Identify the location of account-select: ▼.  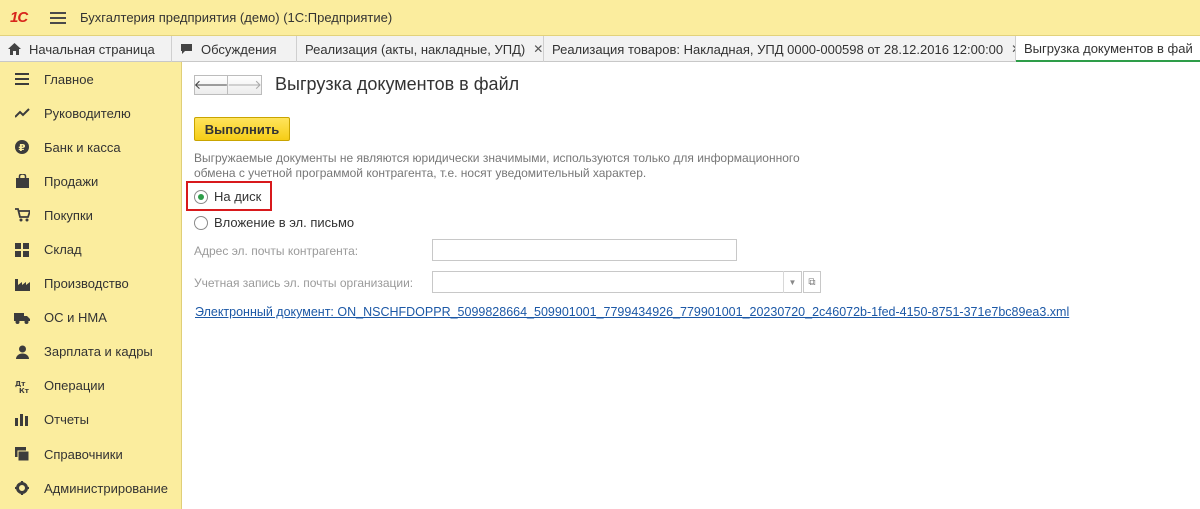
(617, 282).